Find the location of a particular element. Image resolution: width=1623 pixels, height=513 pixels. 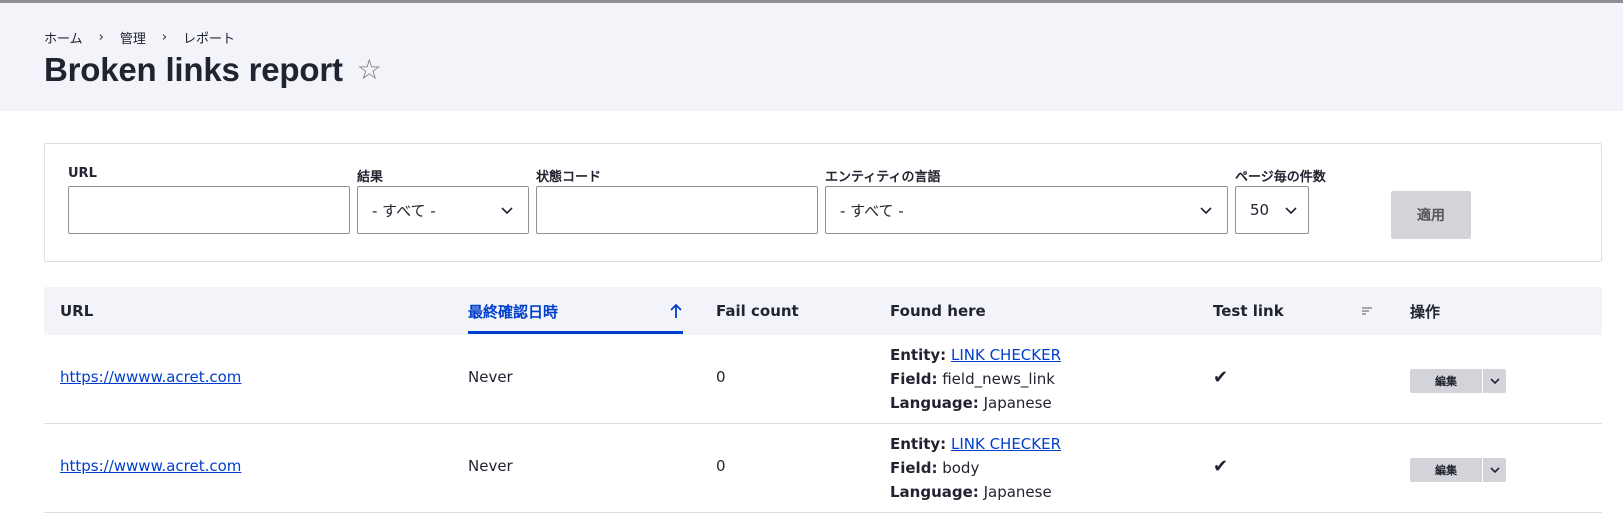

url-filter-input is located at coordinates (209, 210).